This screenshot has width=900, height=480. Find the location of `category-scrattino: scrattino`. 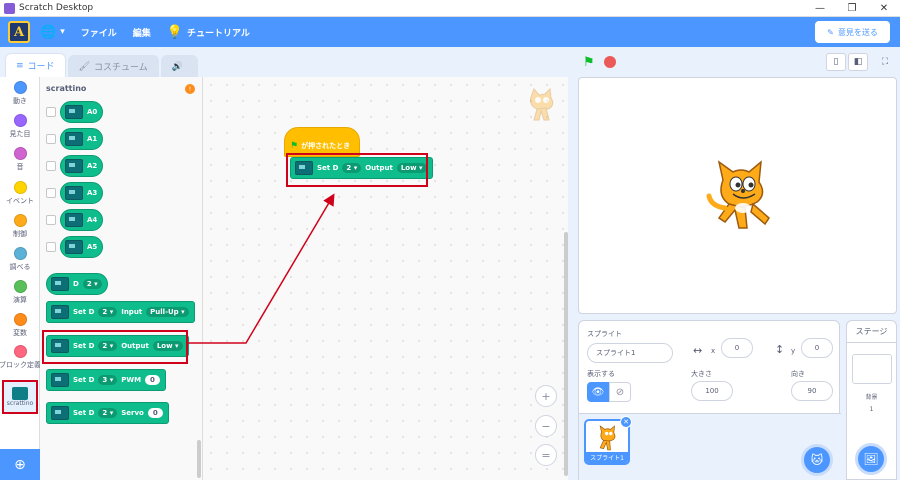

category-scrattino: scrattino is located at coordinates (20, 397).